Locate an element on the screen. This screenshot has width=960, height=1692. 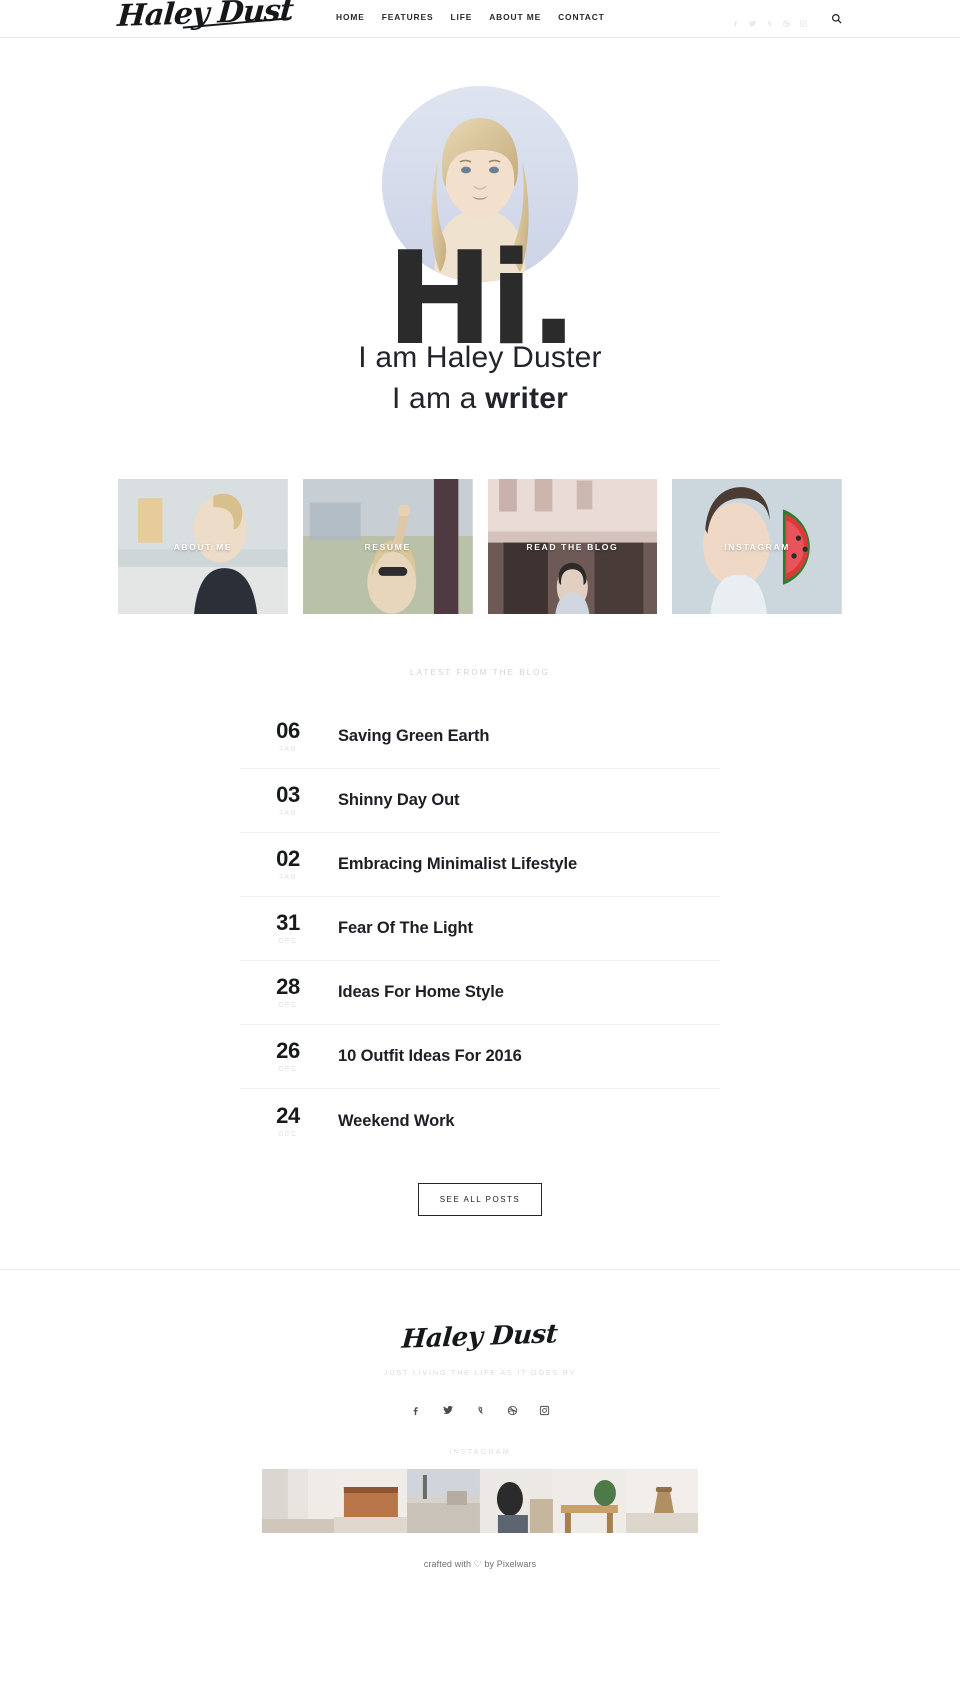
see-all-posts-button: SEE ALL POSTS is located at coordinates (480, 1199).